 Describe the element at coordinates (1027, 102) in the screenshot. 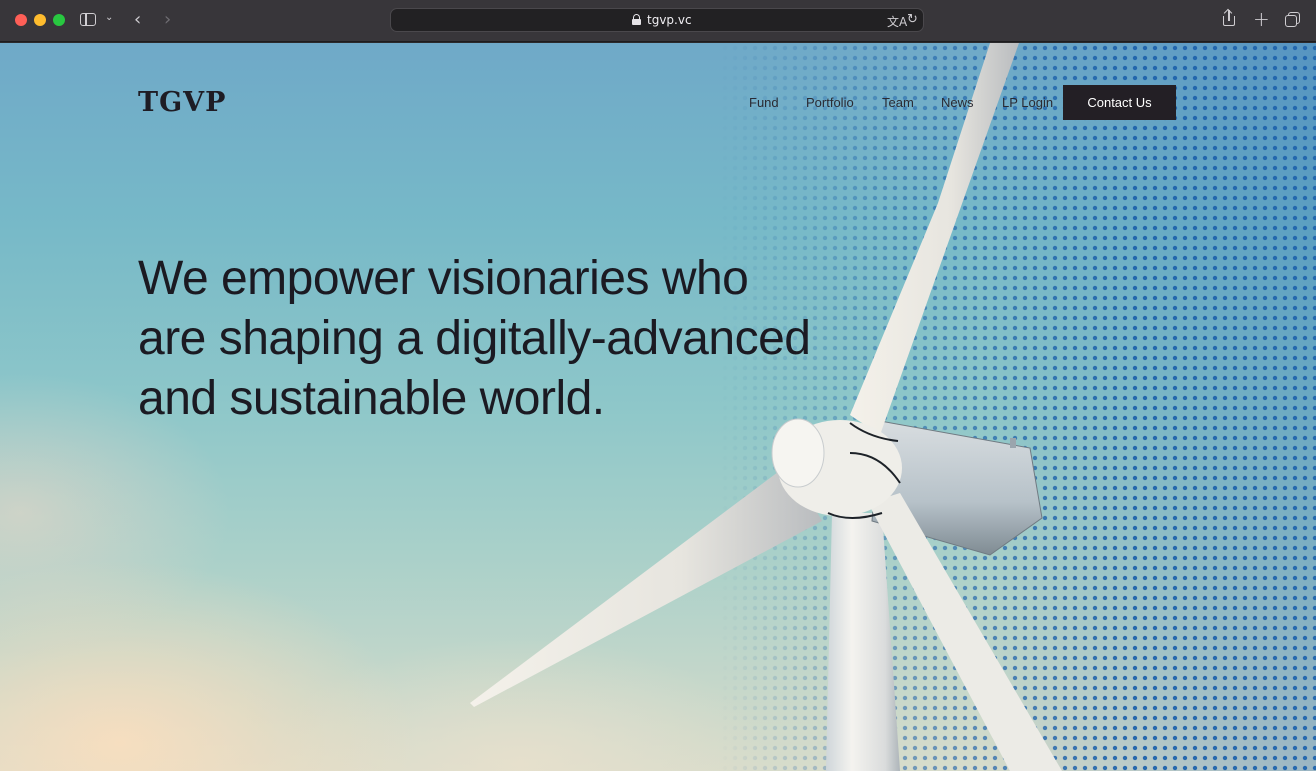

I see `nav-link-lp-login: LP Login` at that location.